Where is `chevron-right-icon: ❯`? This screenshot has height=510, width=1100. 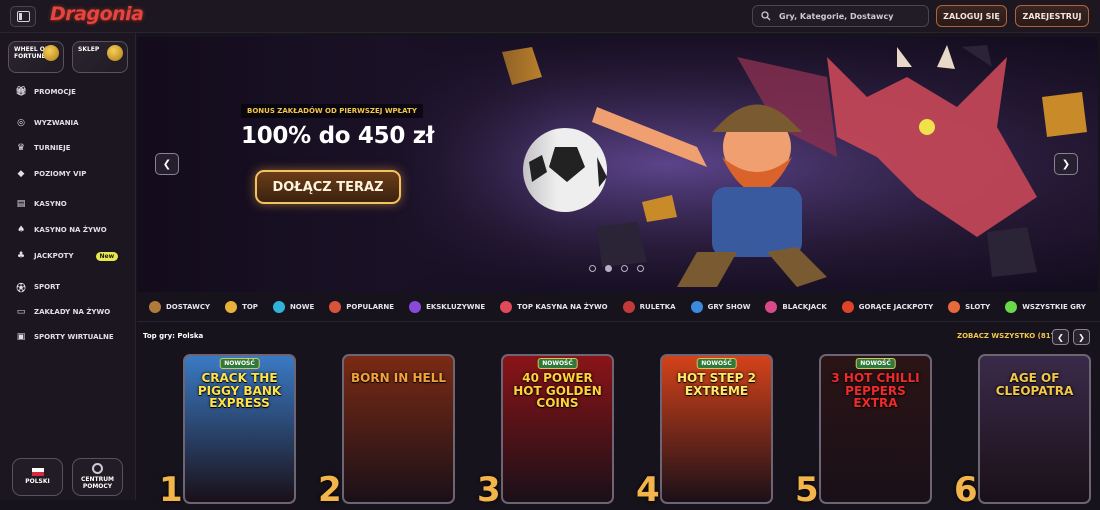
chevron-right-icon: ❯ is located at coordinates (1081, 337).